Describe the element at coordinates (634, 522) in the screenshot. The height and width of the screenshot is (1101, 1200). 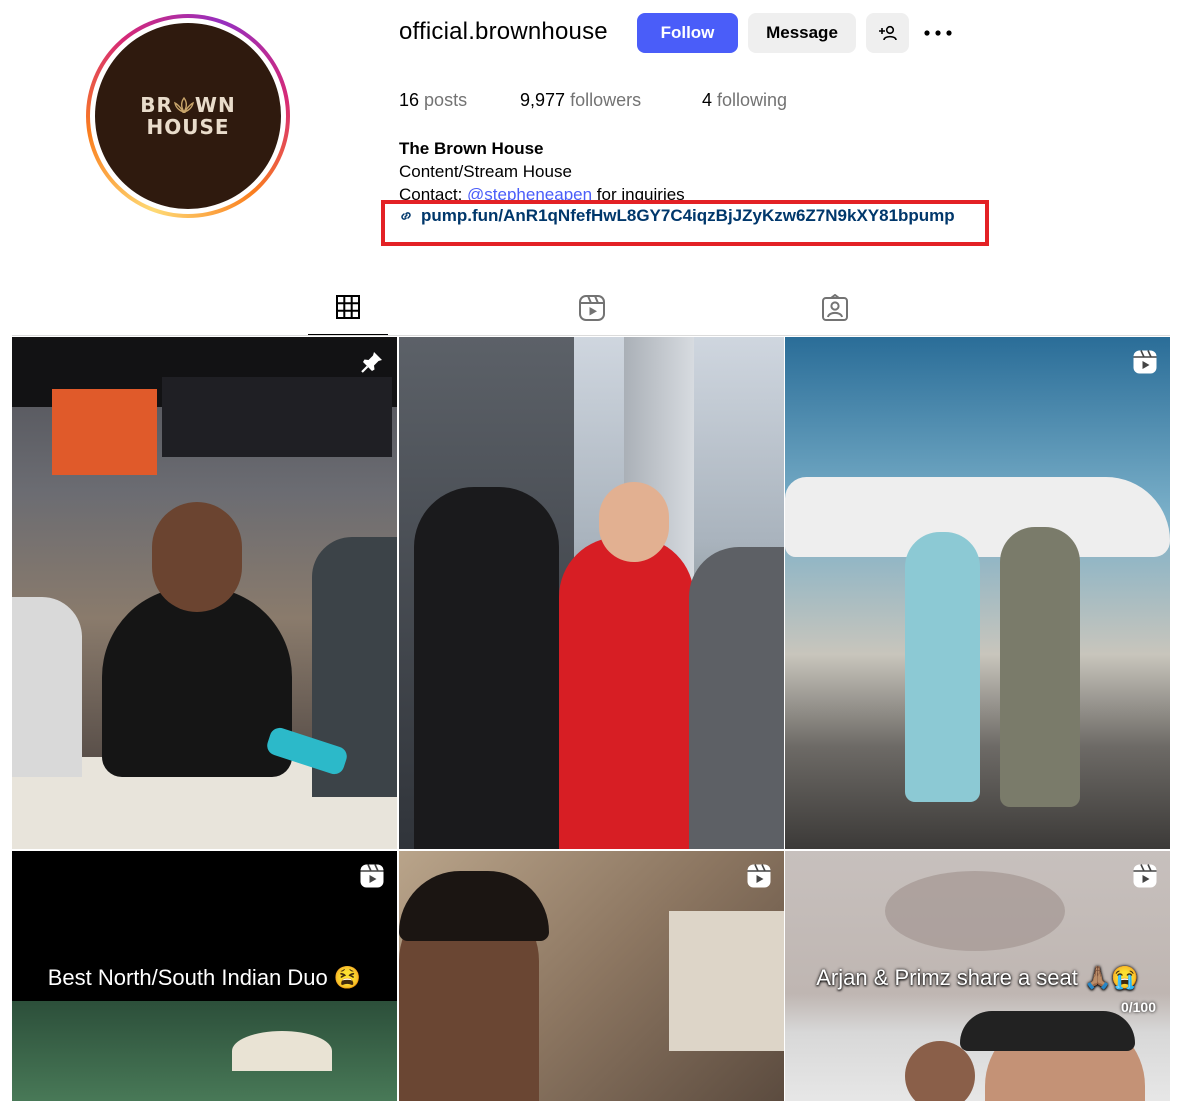
I see `person-red-face` at that location.